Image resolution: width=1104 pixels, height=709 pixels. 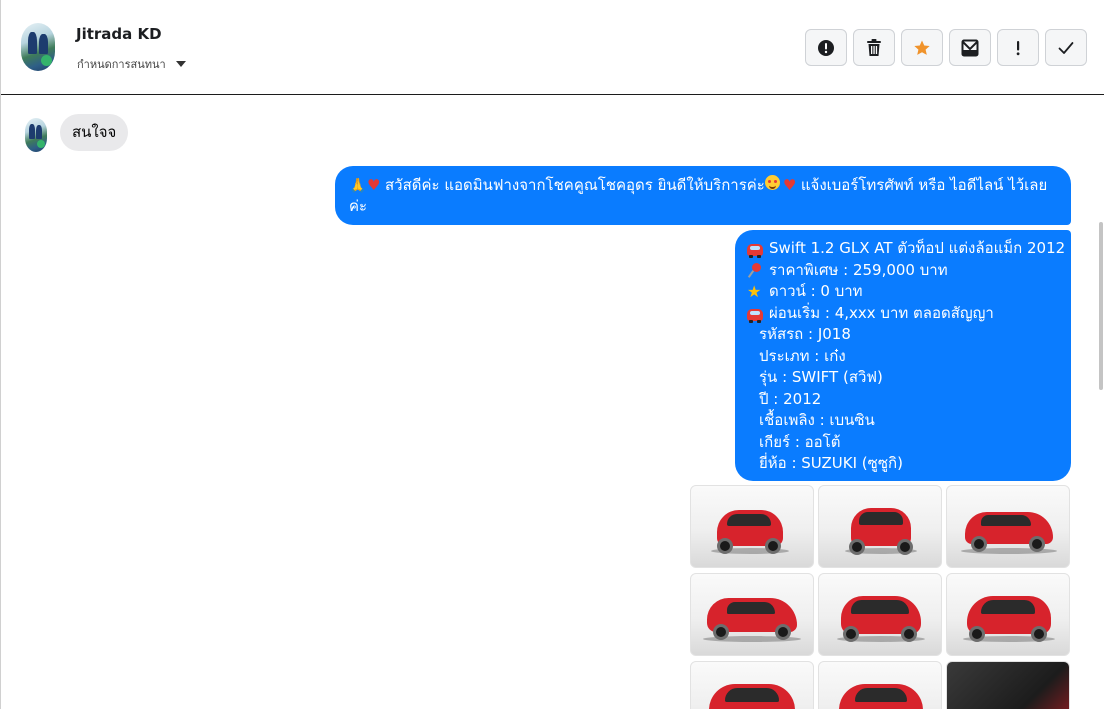 I want to click on alert-circle-icon, so click(x=826, y=47).